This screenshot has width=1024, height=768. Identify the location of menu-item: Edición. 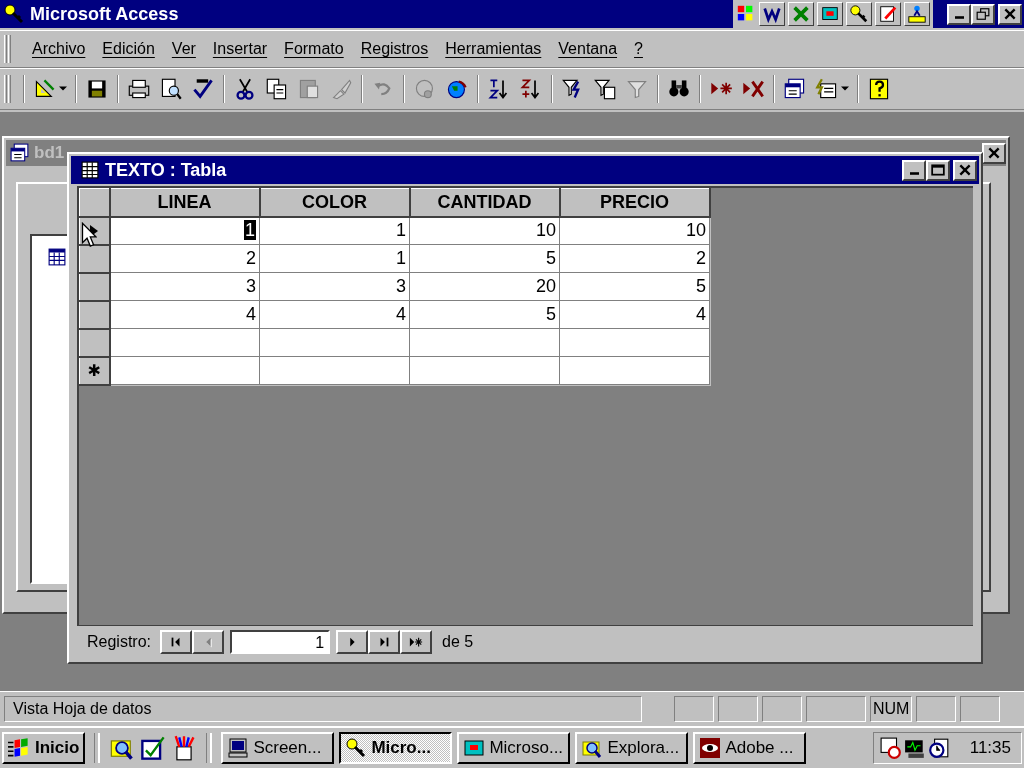
(128, 49).